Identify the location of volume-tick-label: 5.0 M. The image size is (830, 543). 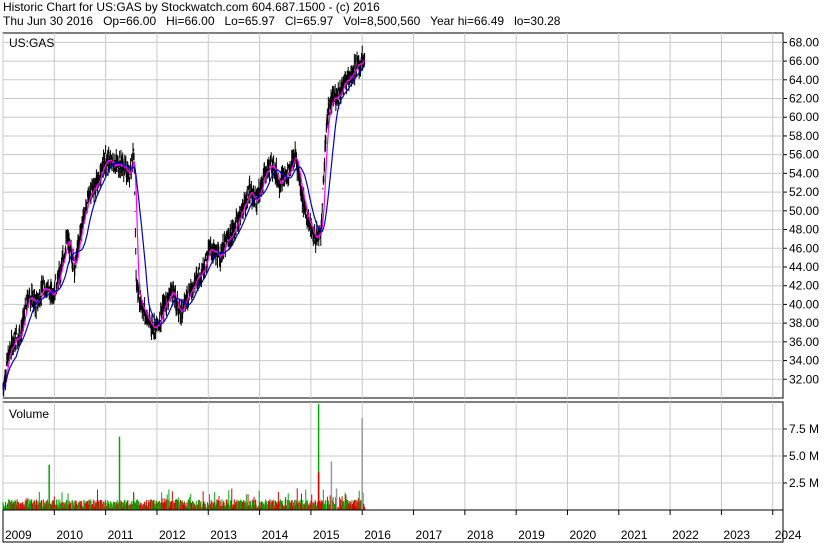
(804, 456).